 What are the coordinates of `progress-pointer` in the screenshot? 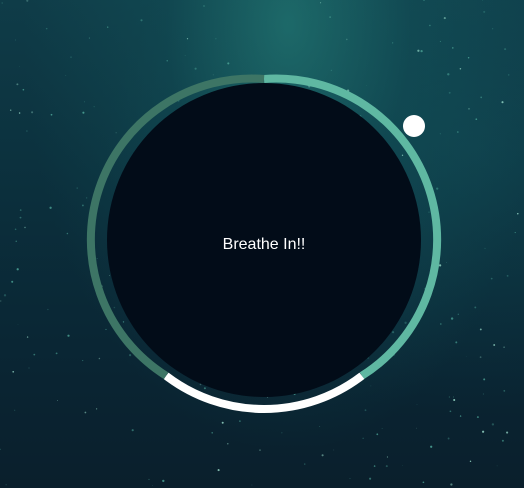 It's located at (414, 126).